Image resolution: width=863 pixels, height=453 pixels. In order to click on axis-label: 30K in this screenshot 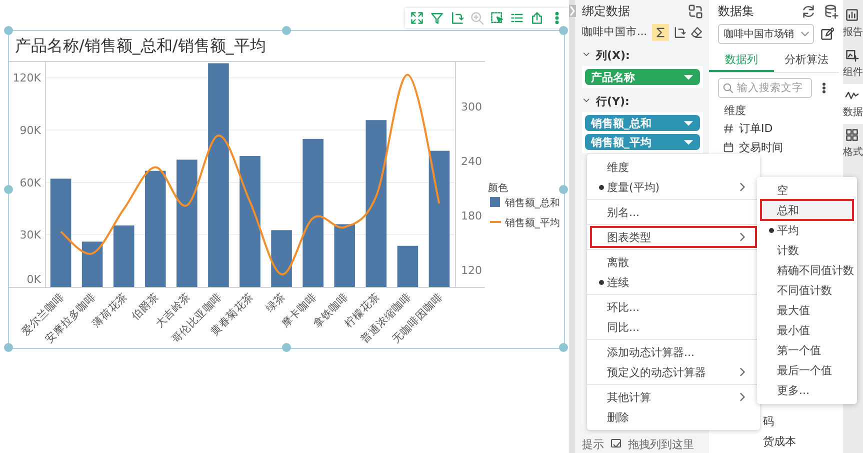, I will do `click(30, 235)`.